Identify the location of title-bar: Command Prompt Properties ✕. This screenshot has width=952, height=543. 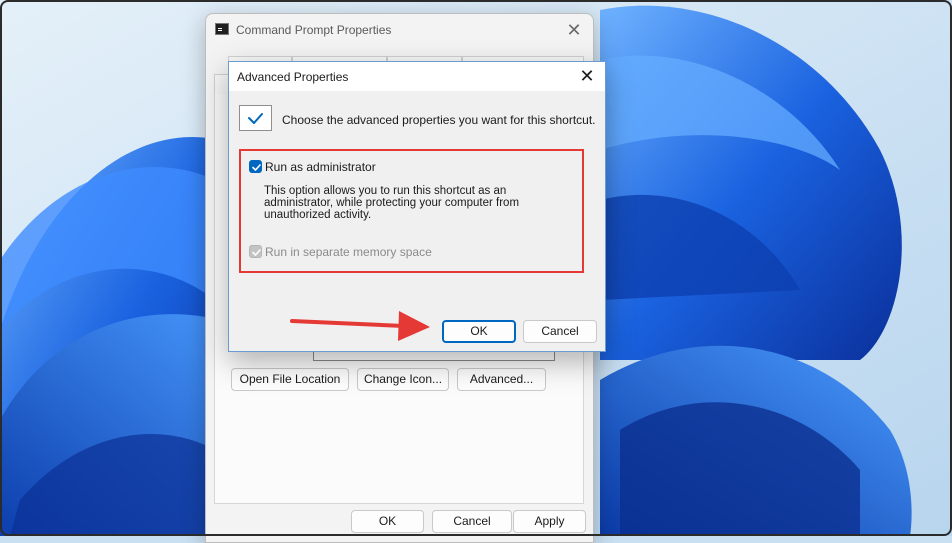
(399, 30).